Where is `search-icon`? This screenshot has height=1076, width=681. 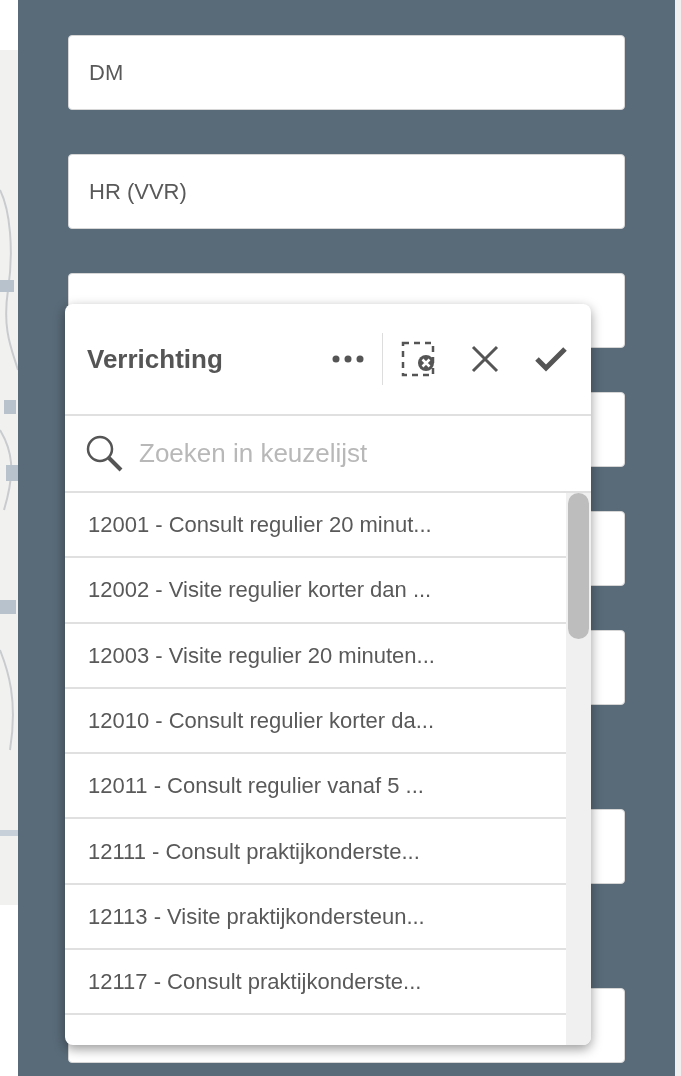
search-icon is located at coordinates (105, 453).